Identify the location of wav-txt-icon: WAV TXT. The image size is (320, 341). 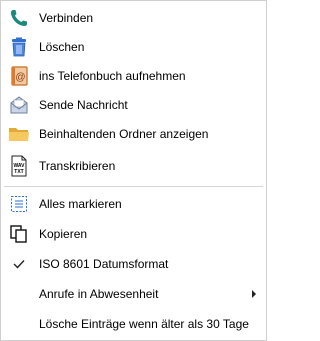
(19, 166).